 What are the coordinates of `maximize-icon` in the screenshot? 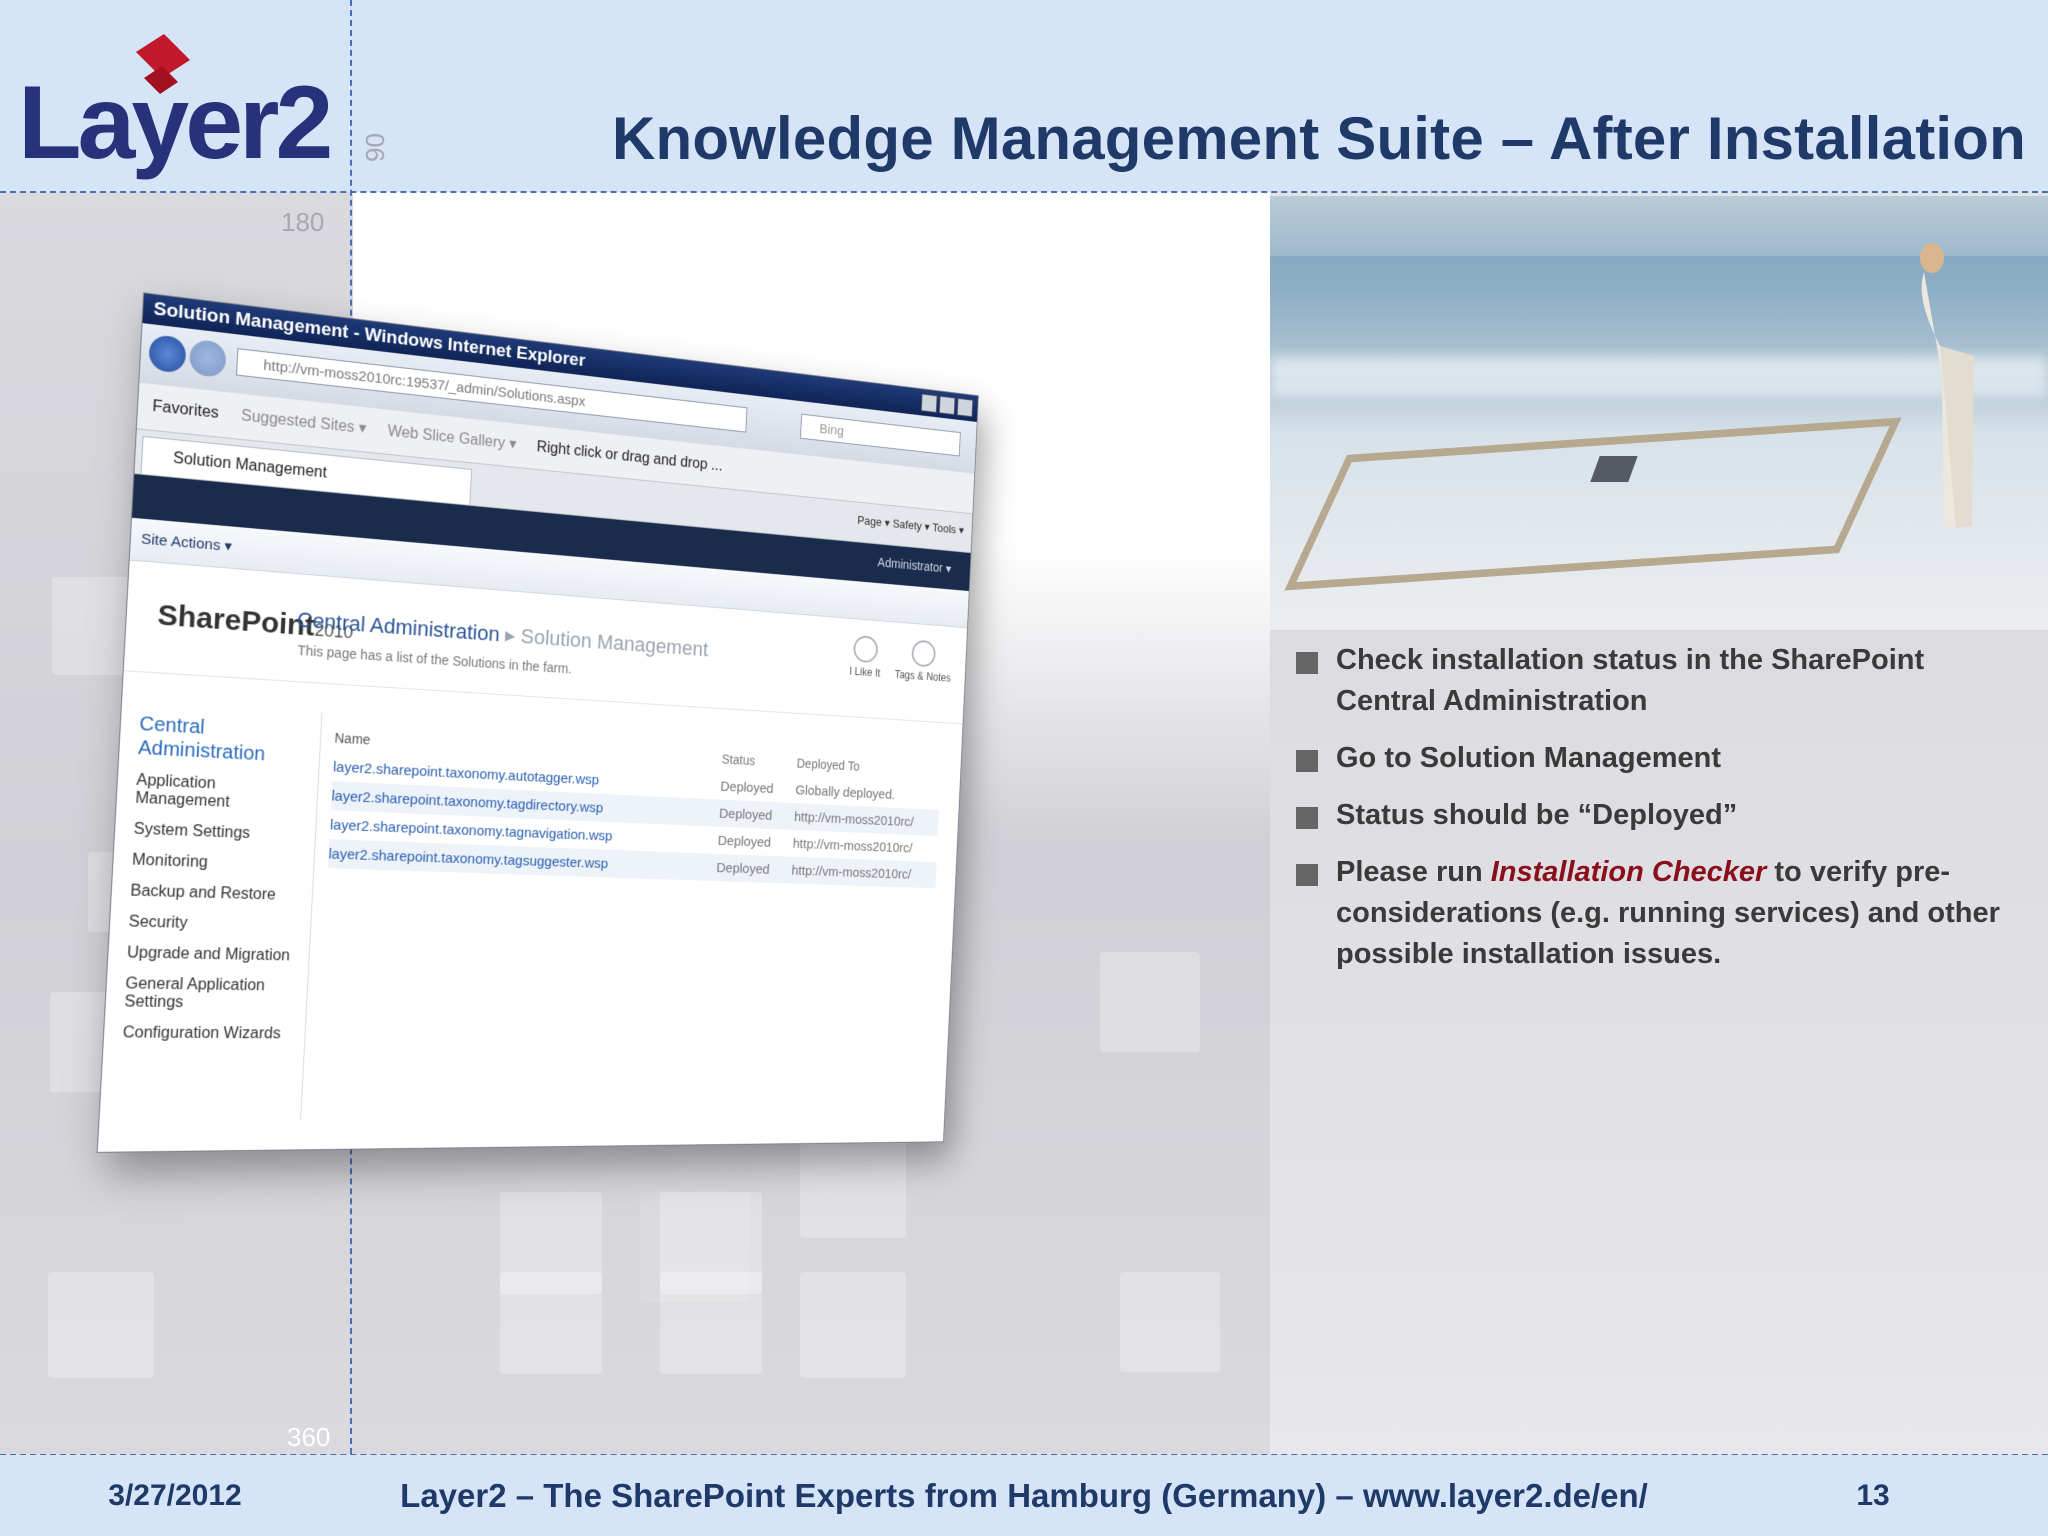 It's located at (947, 405).